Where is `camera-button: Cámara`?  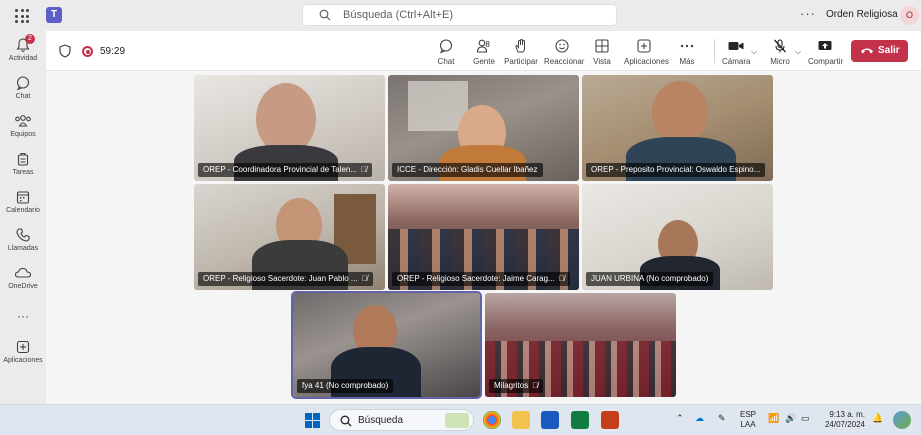 camera-button: Cámara is located at coordinates (736, 52).